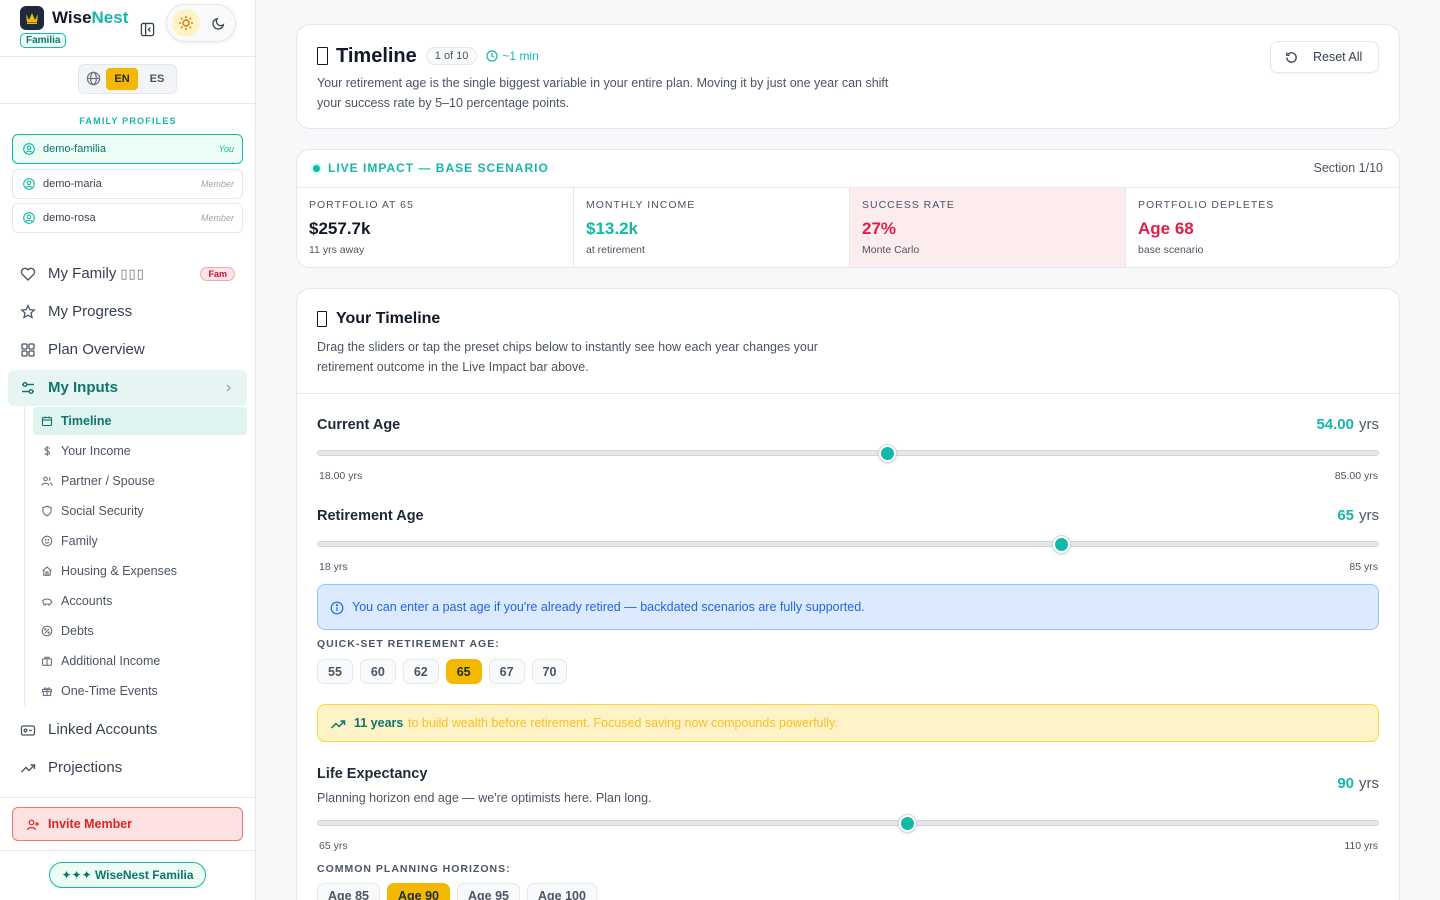 Image resolution: width=1440 pixels, height=900 pixels. Describe the element at coordinates (217, 274) in the screenshot. I see `family-badge: Fam` at that location.